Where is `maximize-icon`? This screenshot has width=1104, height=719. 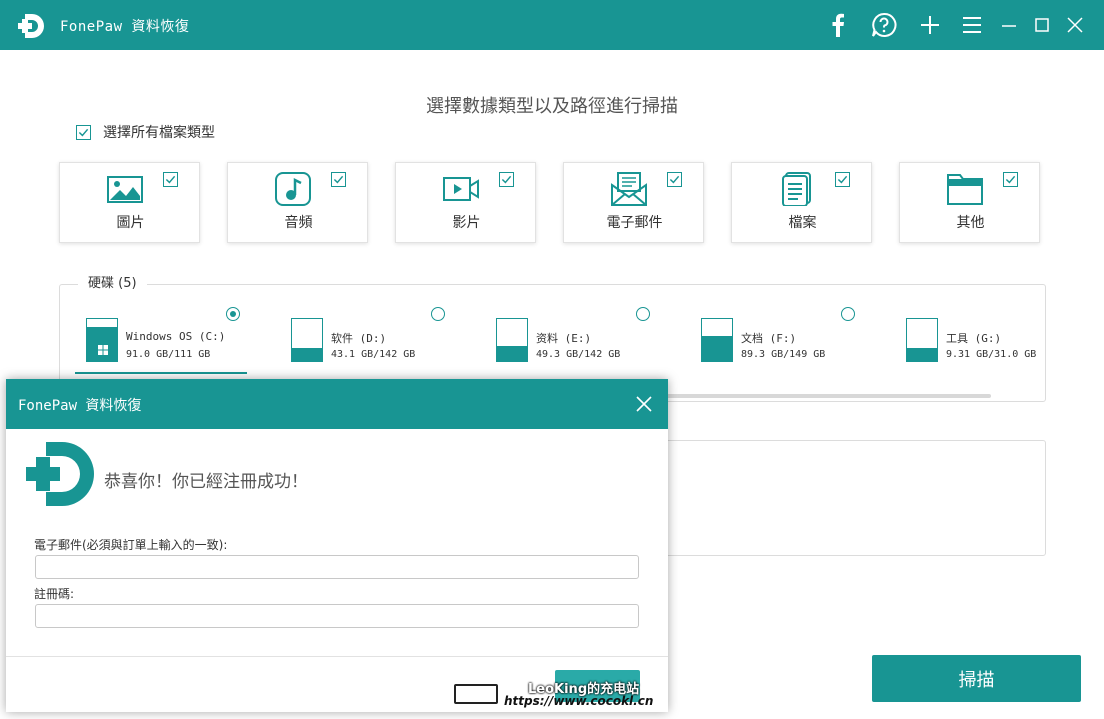
maximize-icon is located at coordinates (1042, 25).